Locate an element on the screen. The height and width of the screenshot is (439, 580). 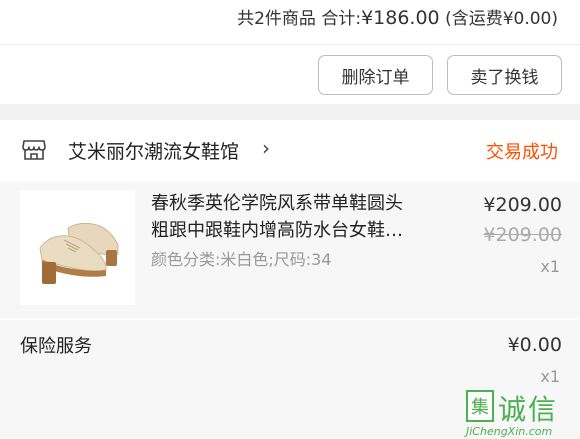
shop-header: 艾米丽尔潮流女鞋馆 › 交易成功 is located at coordinates (290, 151).